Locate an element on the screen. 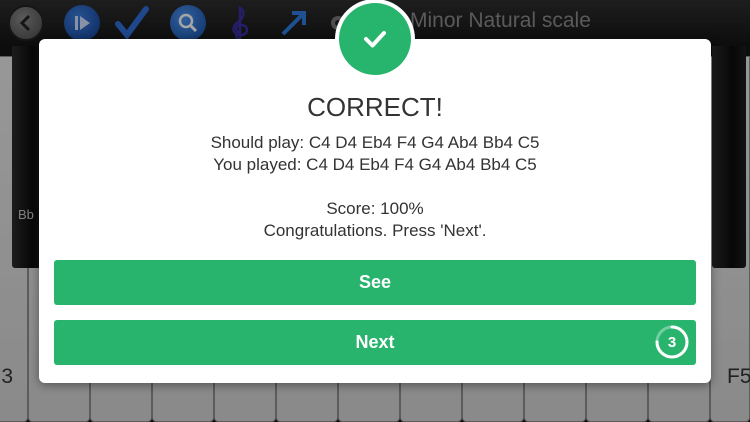 This screenshot has height=422, width=750. should-play-text: Should play: C4 D4 Eb4 F4 G4 Ab4 Bb4 C5 is located at coordinates (375, 142).